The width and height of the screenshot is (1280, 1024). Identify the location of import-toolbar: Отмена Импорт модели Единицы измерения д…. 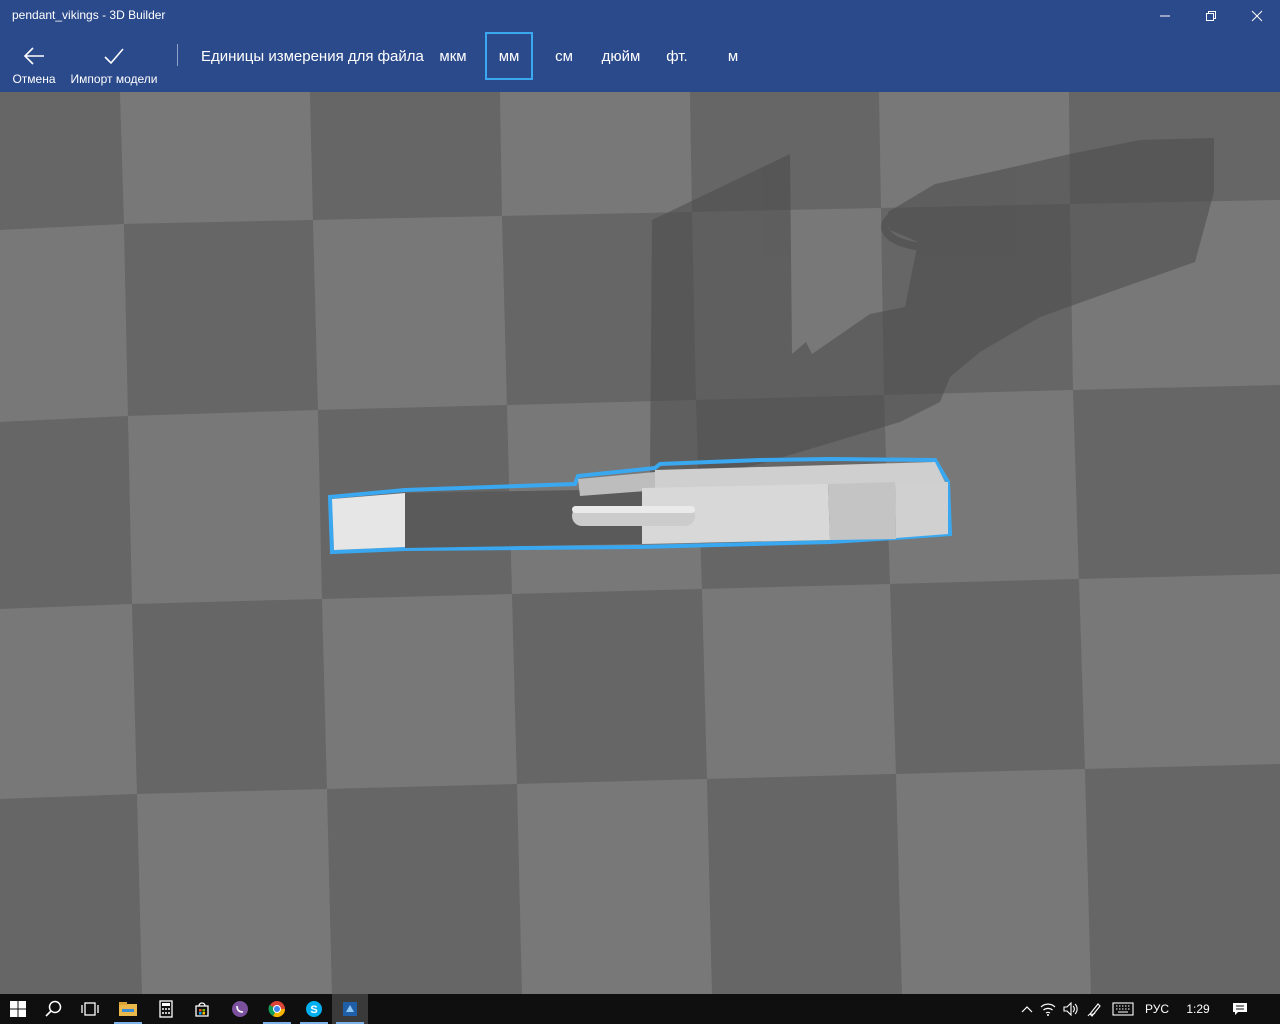
(640, 62).